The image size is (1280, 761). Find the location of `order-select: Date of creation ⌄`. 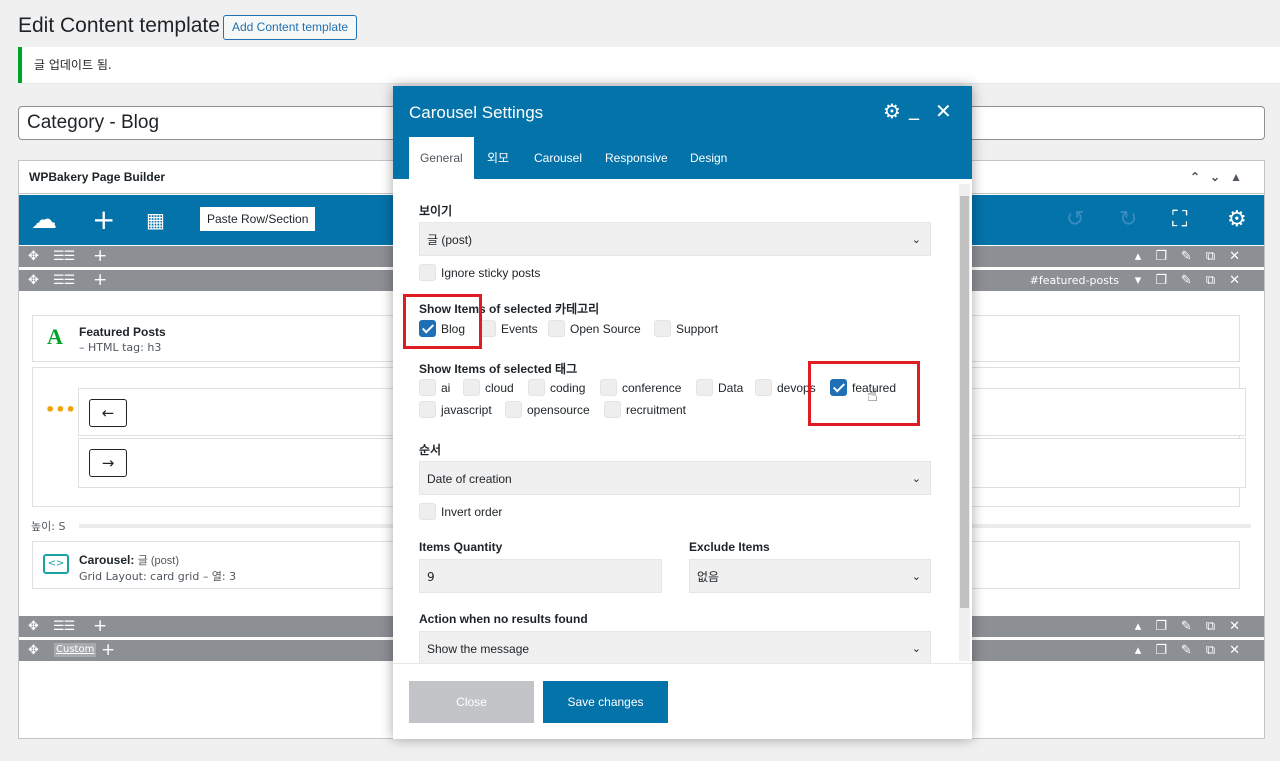

order-select: Date of creation ⌄ is located at coordinates (675, 478).